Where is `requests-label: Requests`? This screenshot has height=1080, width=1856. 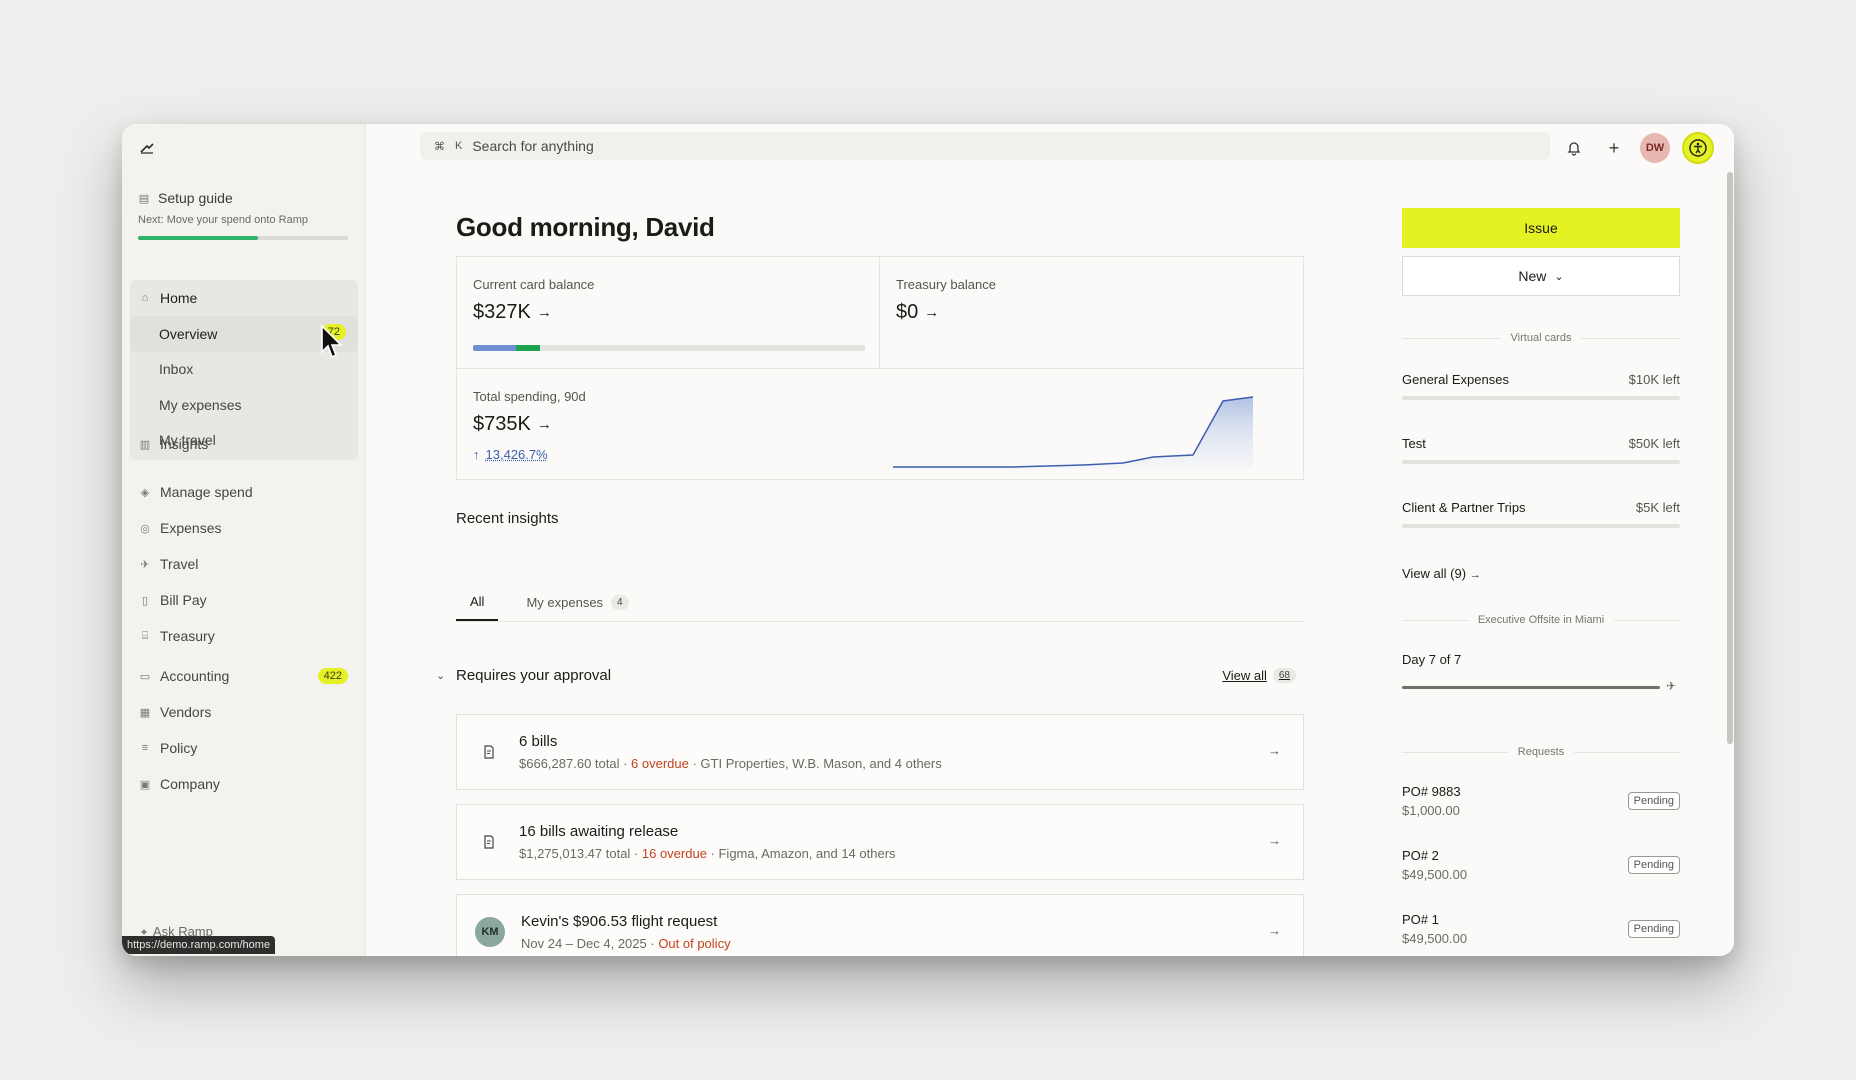 requests-label: Requests is located at coordinates (1541, 752).